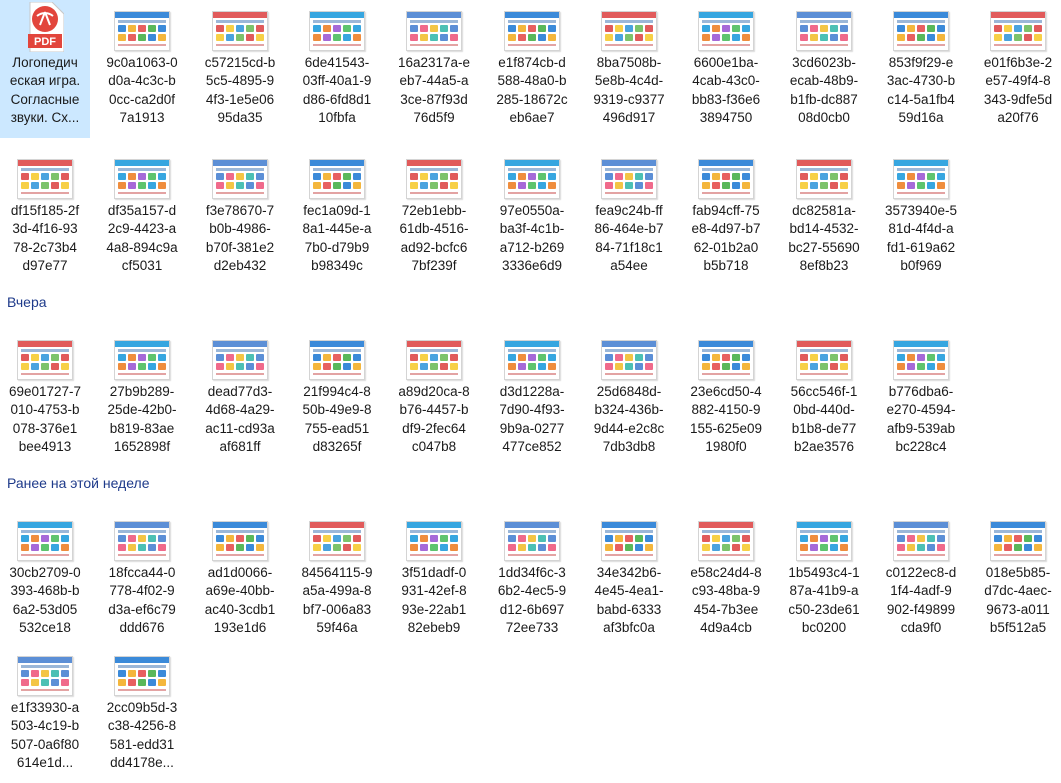 The image size is (1061, 783). I want to click on file-item: fea9c24b-ff 86-464e-b7 84-71f18c1 a54ee, so click(629, 217).